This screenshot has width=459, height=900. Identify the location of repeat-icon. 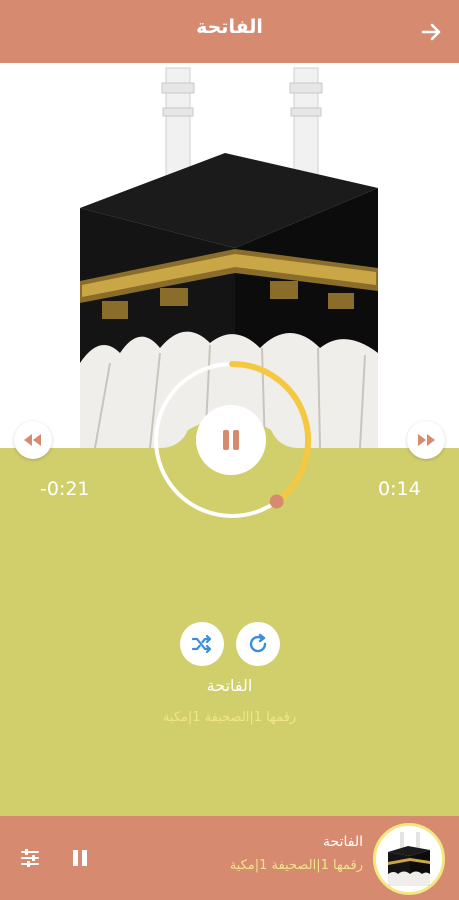
(258, 643).